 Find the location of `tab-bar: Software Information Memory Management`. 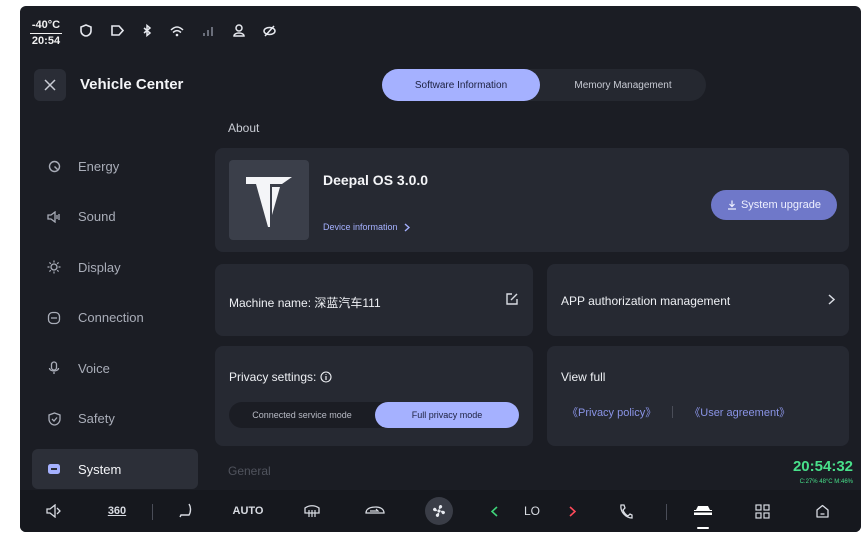

tab-bar: Software Information Memory Management is located at coordinates (544, 85).